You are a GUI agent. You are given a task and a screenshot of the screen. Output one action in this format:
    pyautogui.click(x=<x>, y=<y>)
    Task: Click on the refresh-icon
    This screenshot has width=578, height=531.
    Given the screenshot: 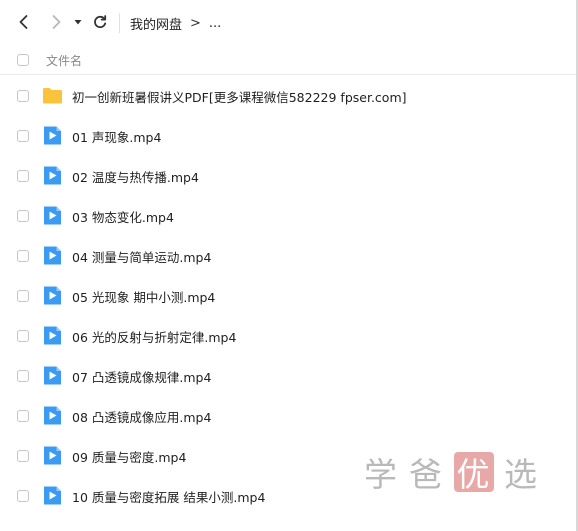 What is the action you would take?
    pyautogui.click(x=100, y=22)
    